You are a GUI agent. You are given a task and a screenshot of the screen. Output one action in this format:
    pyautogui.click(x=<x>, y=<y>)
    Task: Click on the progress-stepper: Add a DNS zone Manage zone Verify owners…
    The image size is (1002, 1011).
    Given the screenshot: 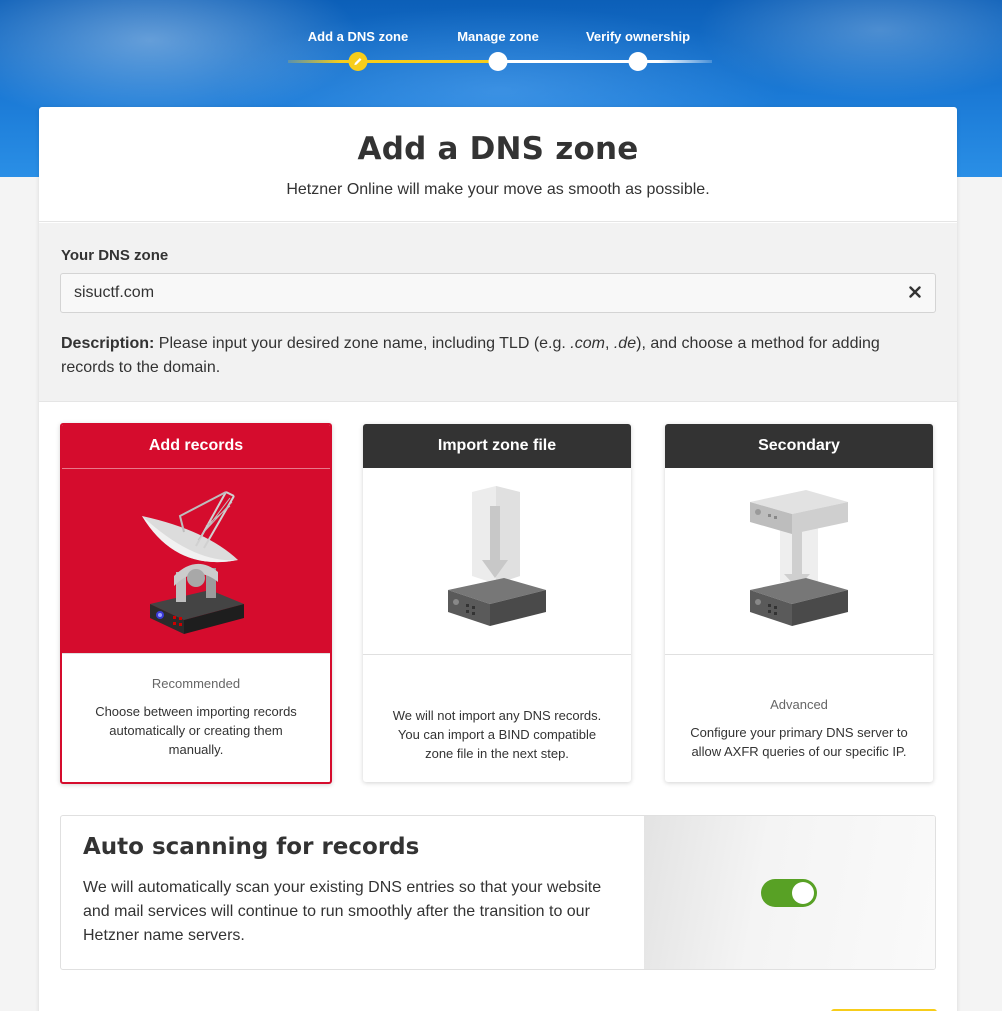 What is the action you would take?
    pyautogui.click(x=500, y=51)
    